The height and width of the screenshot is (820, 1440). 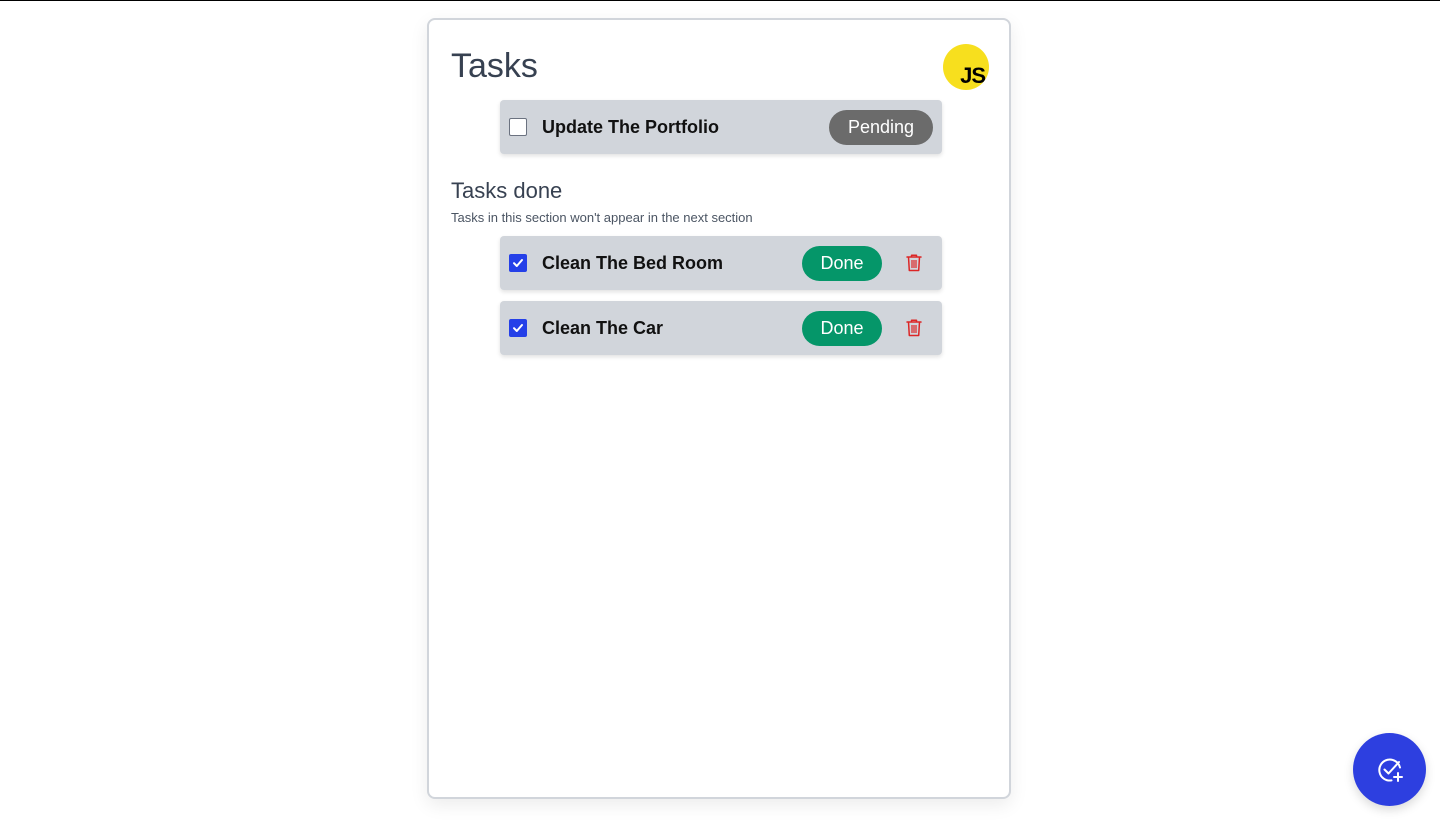 What do you see at coordinates (630, 127) in the screenshot?
I see `task-label: Update The Portfolio` at bounding box center [630, 127].